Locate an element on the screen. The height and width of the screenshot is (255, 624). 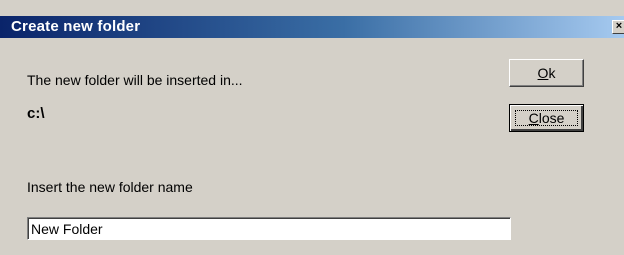
close-button: Close is located at coordinates (546, 118).